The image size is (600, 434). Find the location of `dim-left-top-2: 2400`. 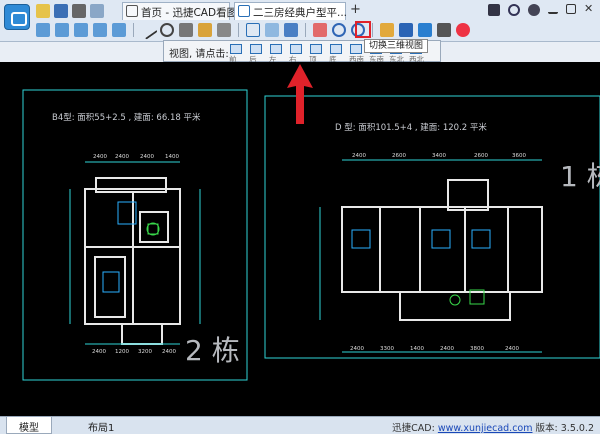

dim-left-top-2: 2400 is located at coordinates (122, 157).